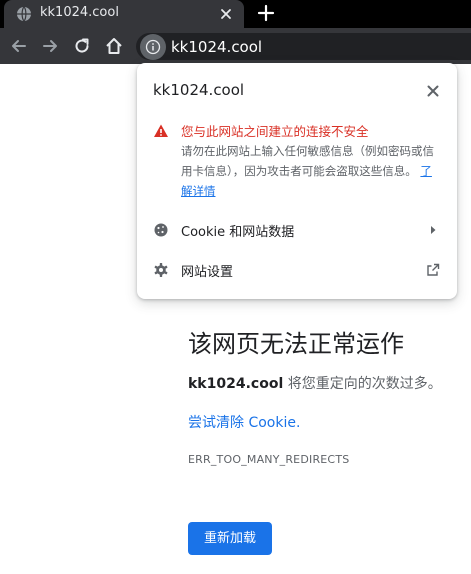 The height and width of the screenshot is (574, 471). What do you see at coordinates (24, 14) in the screenshot?
I see `globe-icon` at bounding box center [24, 14].